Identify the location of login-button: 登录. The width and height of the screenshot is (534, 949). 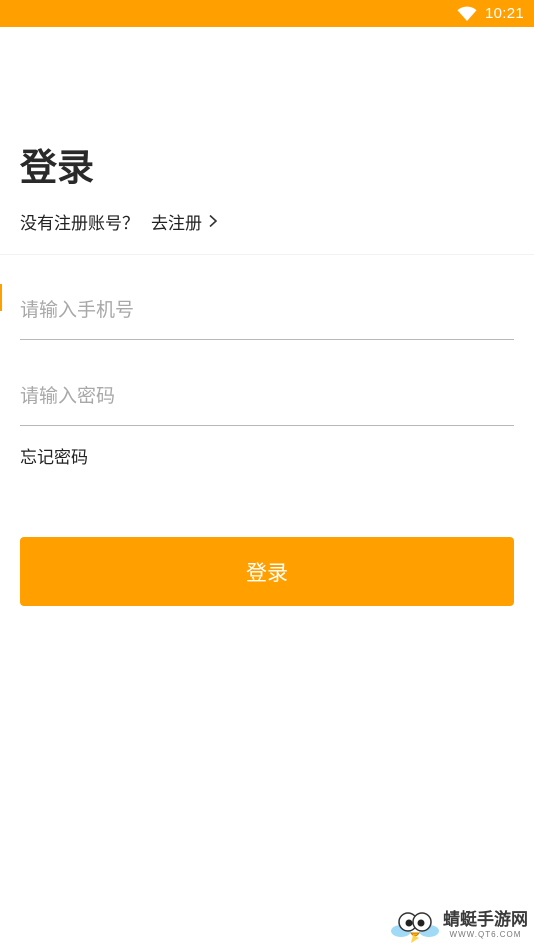
(267, 571).